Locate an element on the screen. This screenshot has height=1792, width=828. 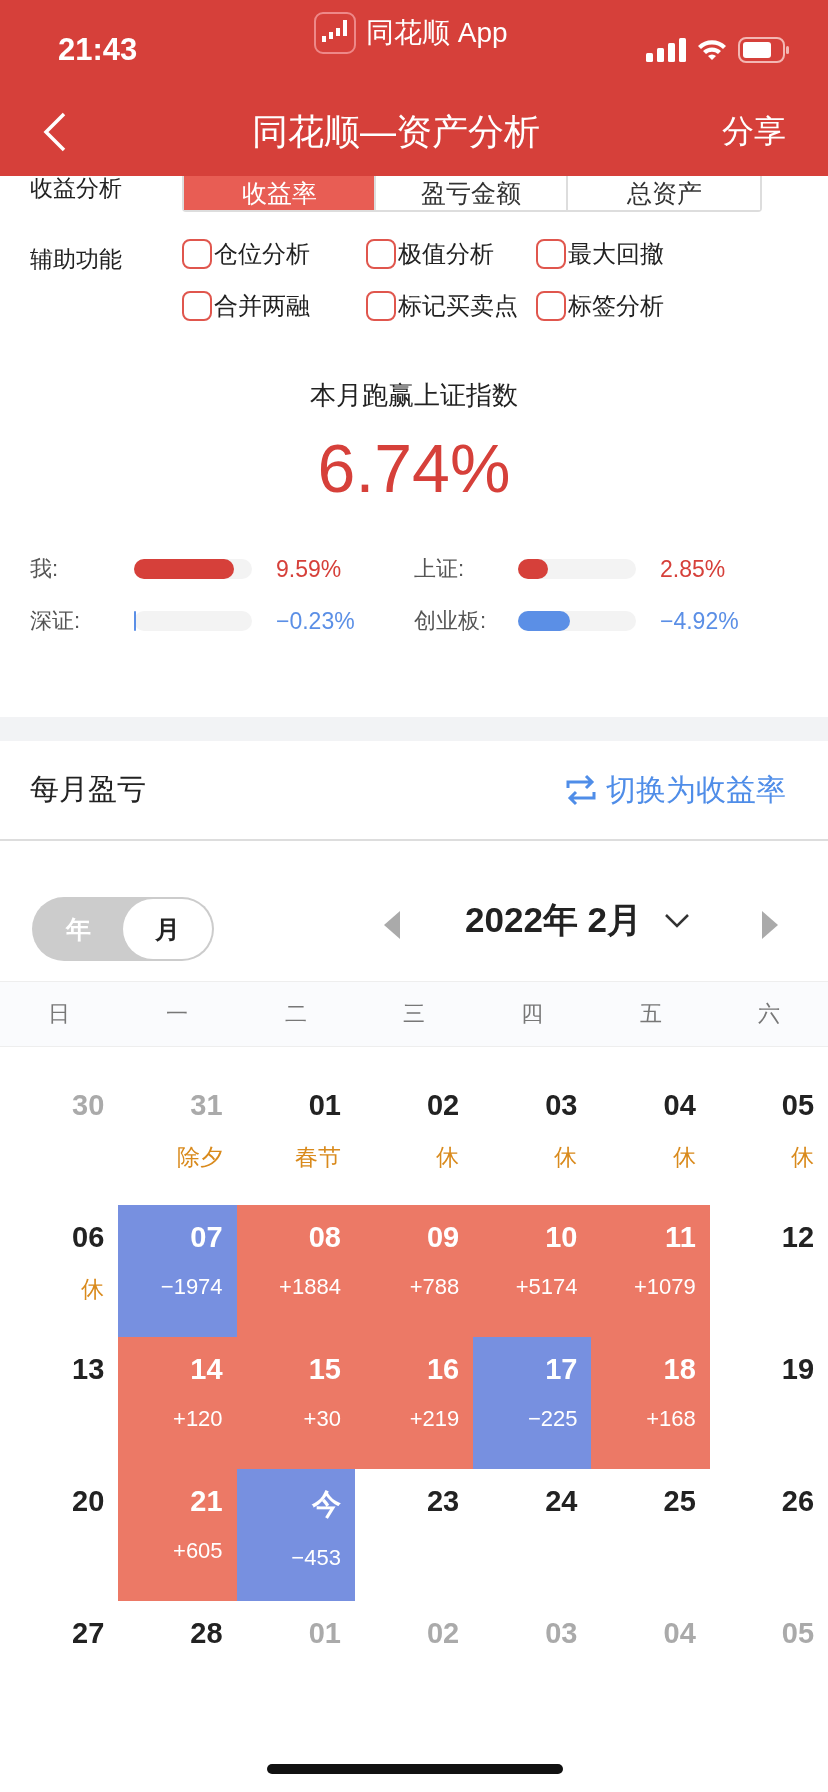
checkbox-label: 标记买卖点 is located at coordinates (458, 306).